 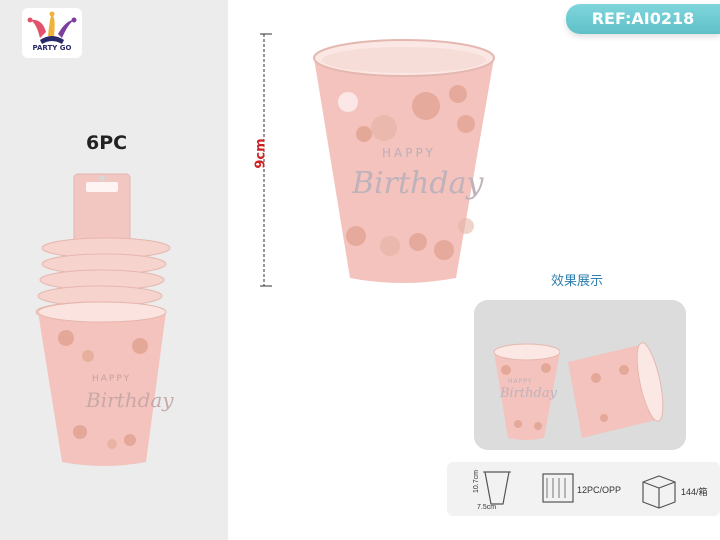 I want to click on jester-hat-icon, so click(x=52, y=27).